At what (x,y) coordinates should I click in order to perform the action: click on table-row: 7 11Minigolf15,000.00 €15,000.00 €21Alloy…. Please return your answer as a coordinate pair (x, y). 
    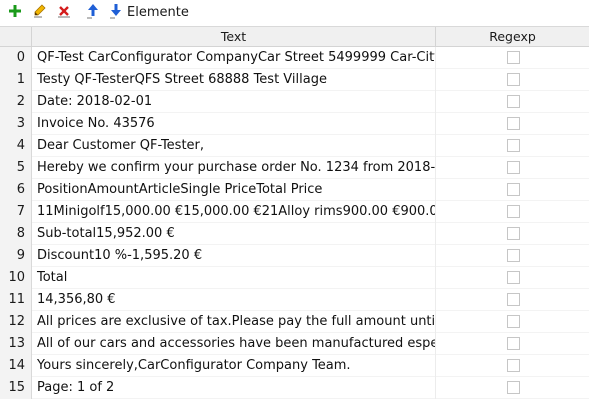
    Looking at the image, I should click on (294, 212).